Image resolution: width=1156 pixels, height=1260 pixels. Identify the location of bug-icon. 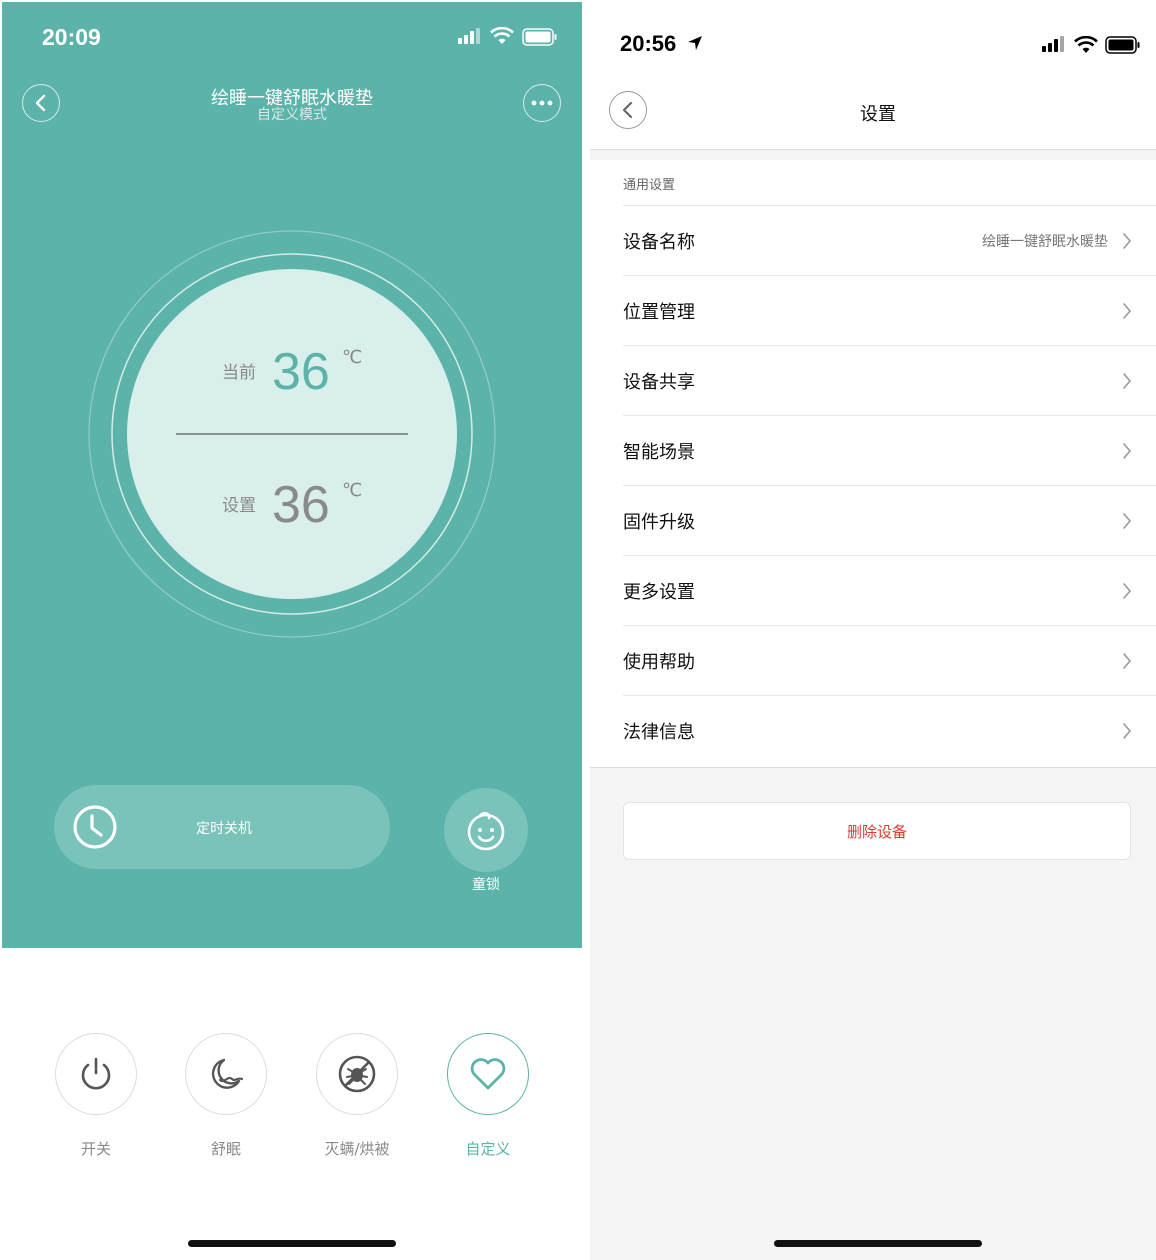
(357, 1074).